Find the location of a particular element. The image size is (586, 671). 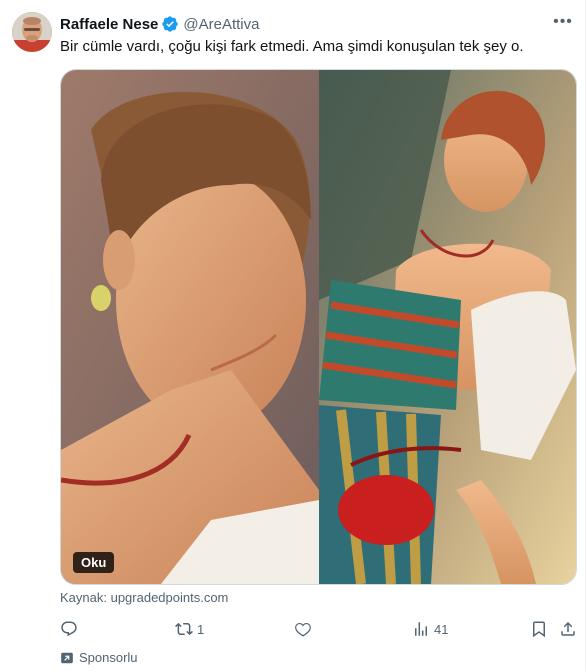

share-button is located at coordinates (568, 629).